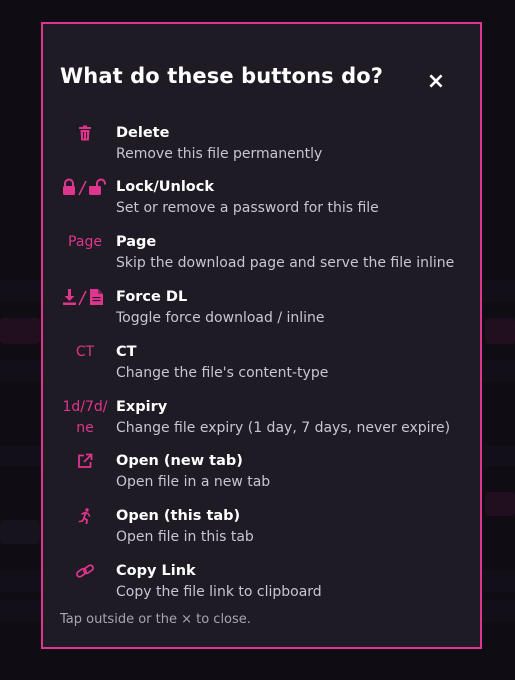 This screenshot has height=680, width=515. Describe the element at coordinates (179, 461) in the screenshot. I see `item-name: Open (new tab)` at that location.